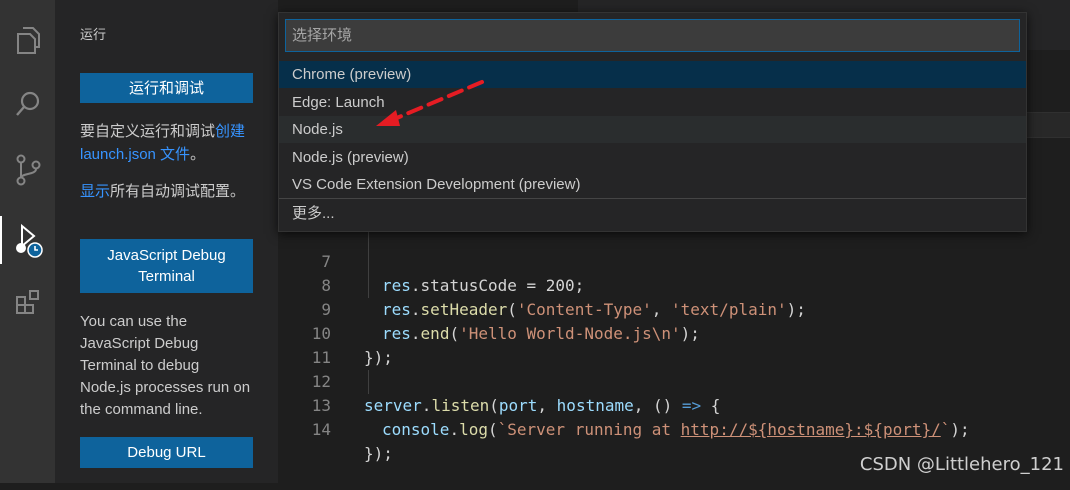  Describe the element at coordinates (166, 143) in the screenshot. I see `customize-run-text: 要自定义运行和调试创建 launch.json 文件。` at that location.